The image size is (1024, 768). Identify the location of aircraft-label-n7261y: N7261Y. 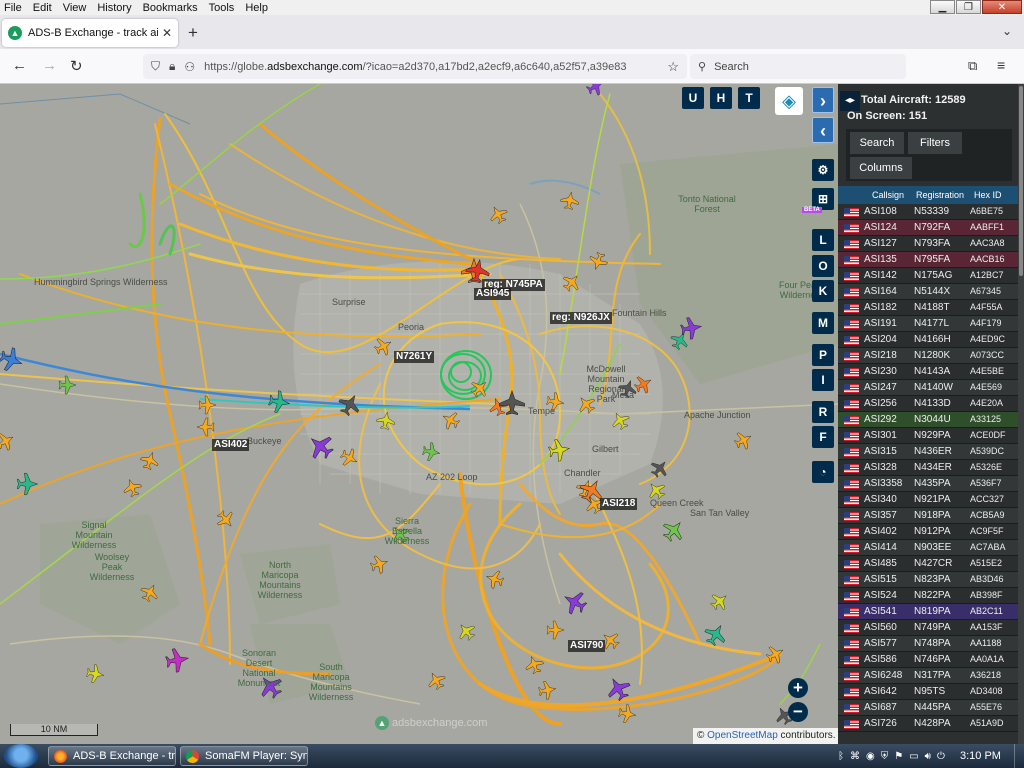
(414, 357).